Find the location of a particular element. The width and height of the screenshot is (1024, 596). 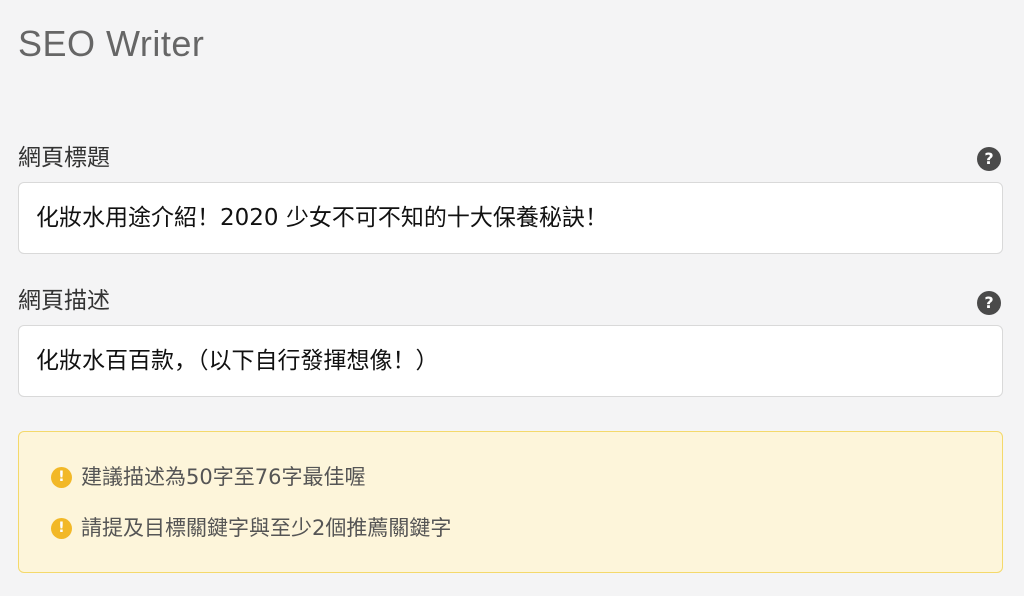

tip-item: ! 請提及目標關鍵字與至少2個推薦關鍵字 is located at coordinates (251, 528).